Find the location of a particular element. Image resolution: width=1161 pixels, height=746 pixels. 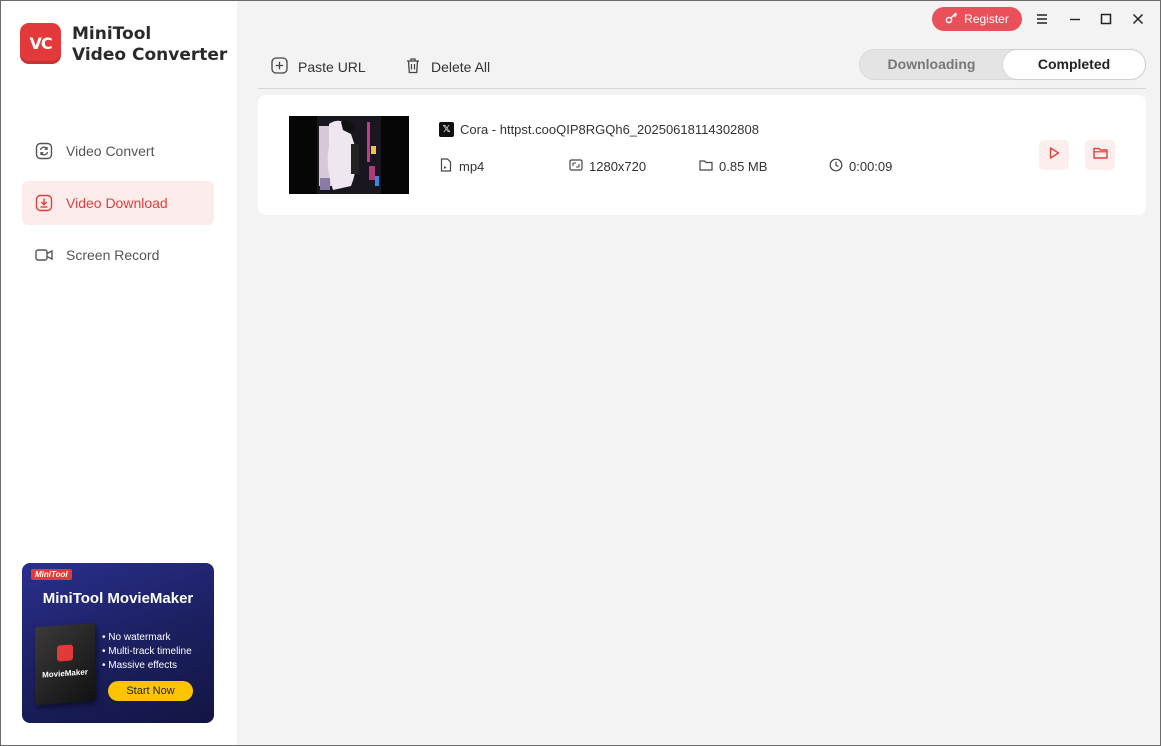

ad-box-label: MovieMaker is located at coordinates (65, 673).